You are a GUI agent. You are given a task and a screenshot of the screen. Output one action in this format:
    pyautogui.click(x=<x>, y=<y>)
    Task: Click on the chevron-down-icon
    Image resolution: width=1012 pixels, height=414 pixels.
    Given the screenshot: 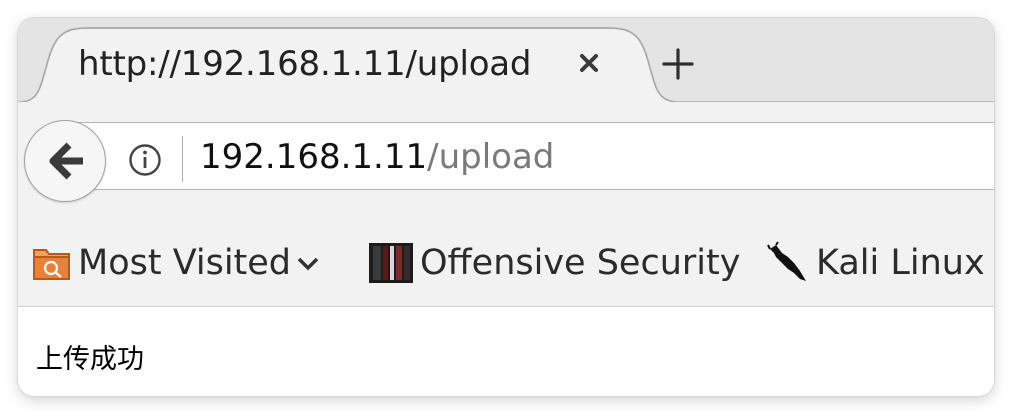 What is the action you would take?
    pyautogui.click(x=308, y=263)
    